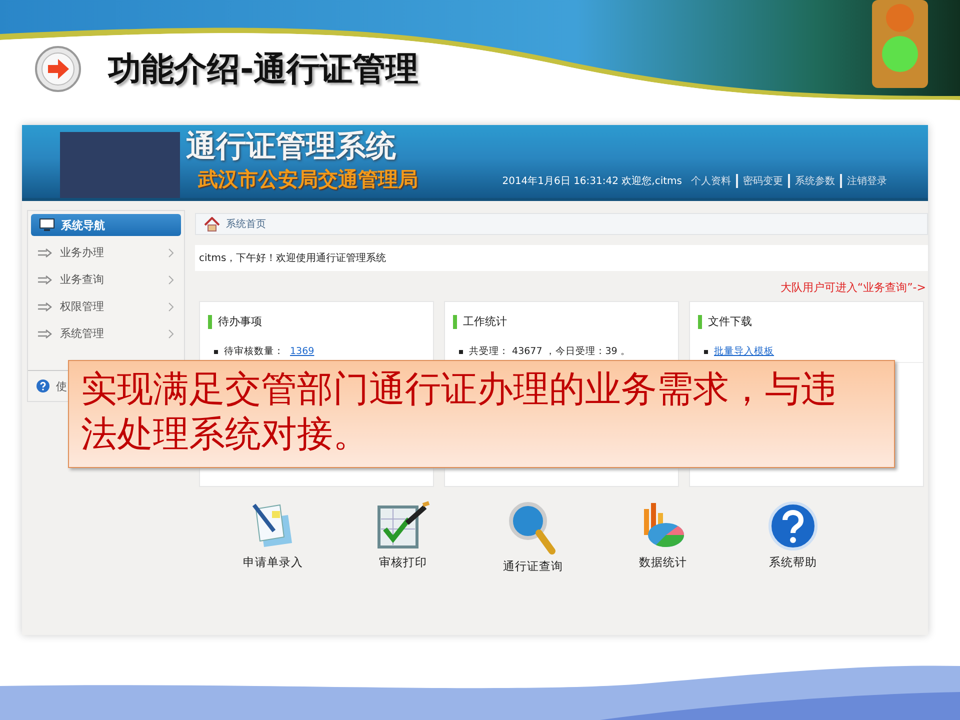 The height and width of the screenshot is (720, 960). Describe the element at coordinates (254, 351) in the screenshot. I see `item-text: 待审核数量：` at that location.